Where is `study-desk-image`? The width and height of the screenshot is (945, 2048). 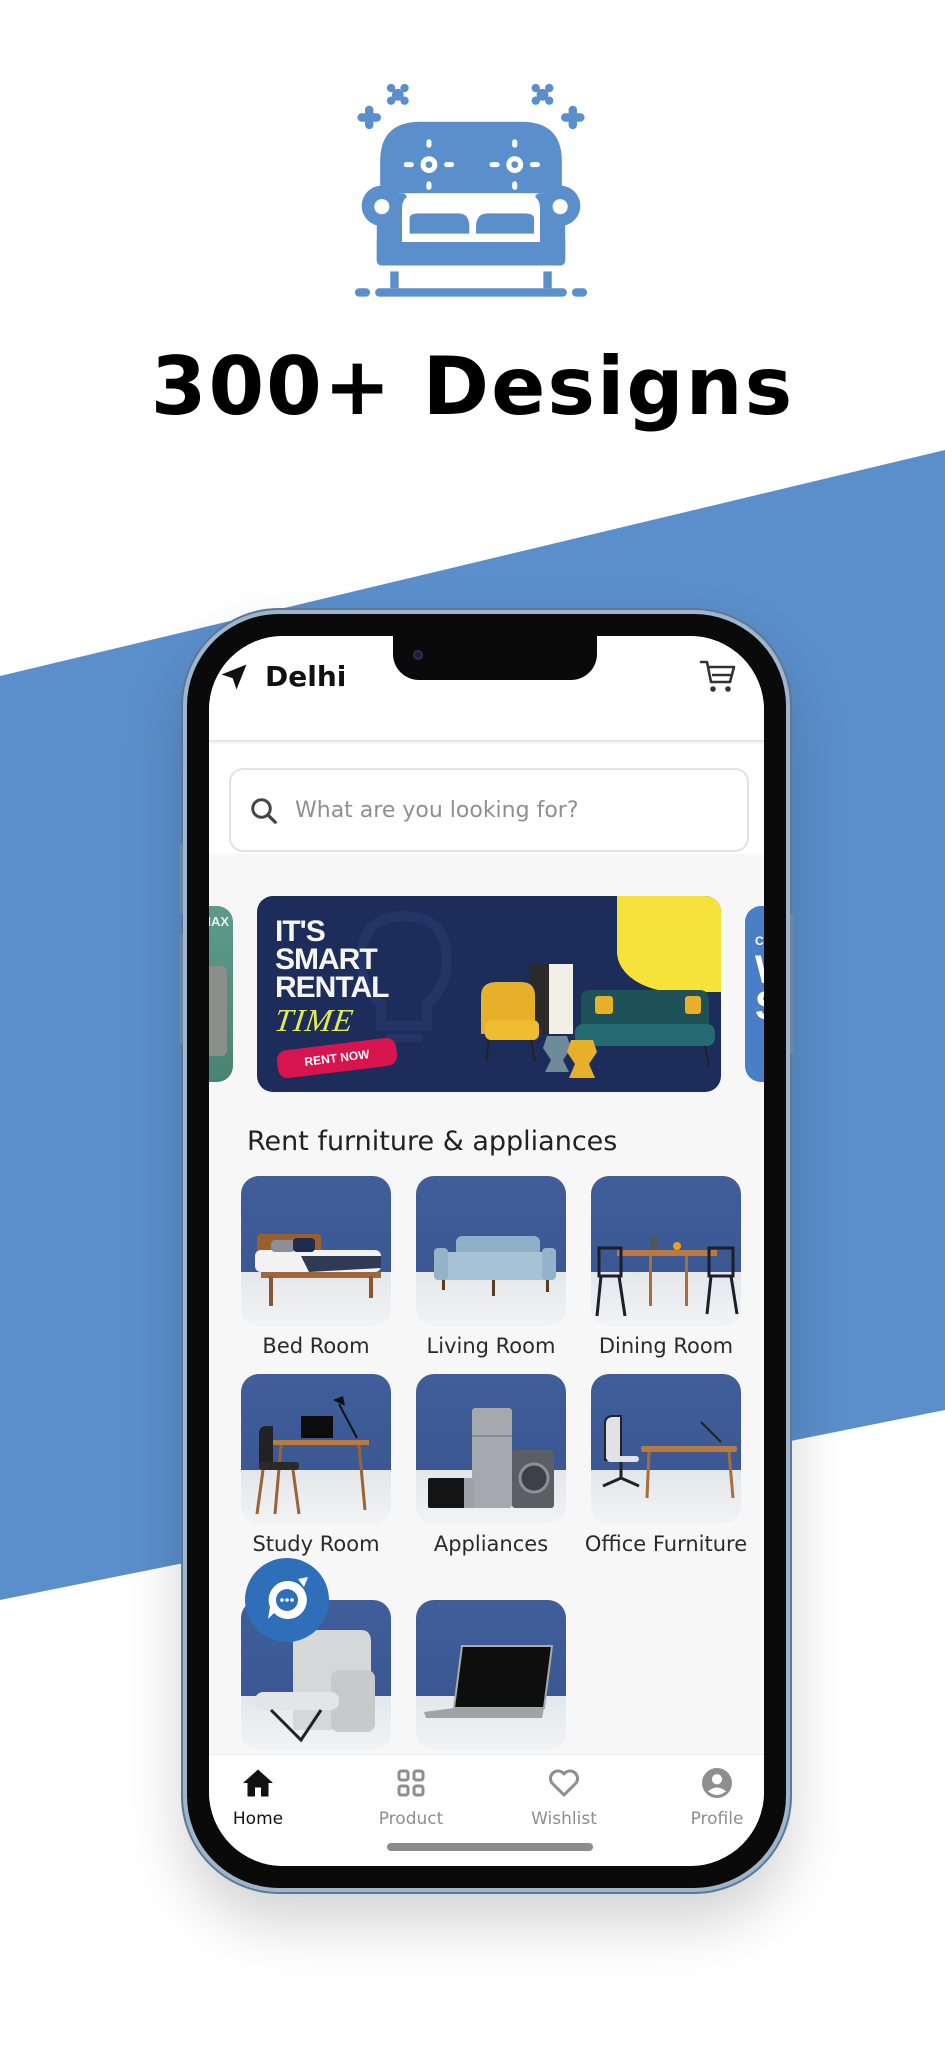 study-desk-image is located at coordinates (316, 1449).